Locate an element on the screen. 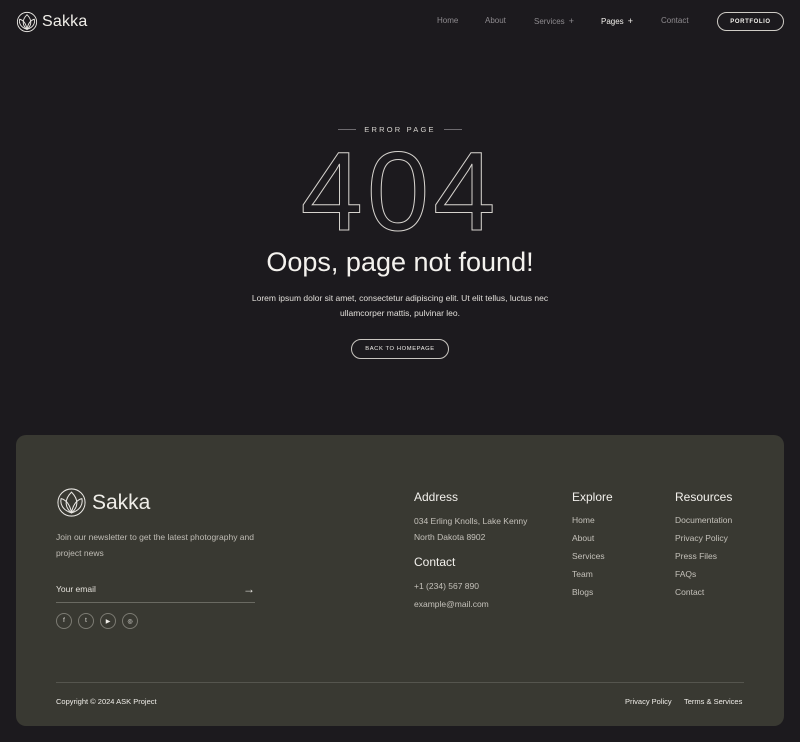 The image size is (800, 742). nav-home: Home is located at coordinates (447, 20).